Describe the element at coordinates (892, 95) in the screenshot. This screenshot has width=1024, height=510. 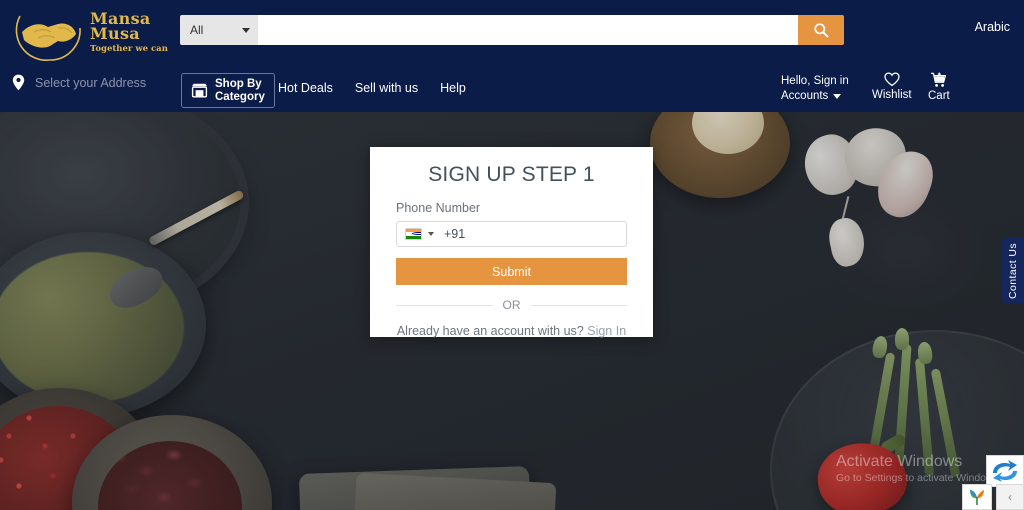
I see `wishlist-label: Wishlist` at that location.